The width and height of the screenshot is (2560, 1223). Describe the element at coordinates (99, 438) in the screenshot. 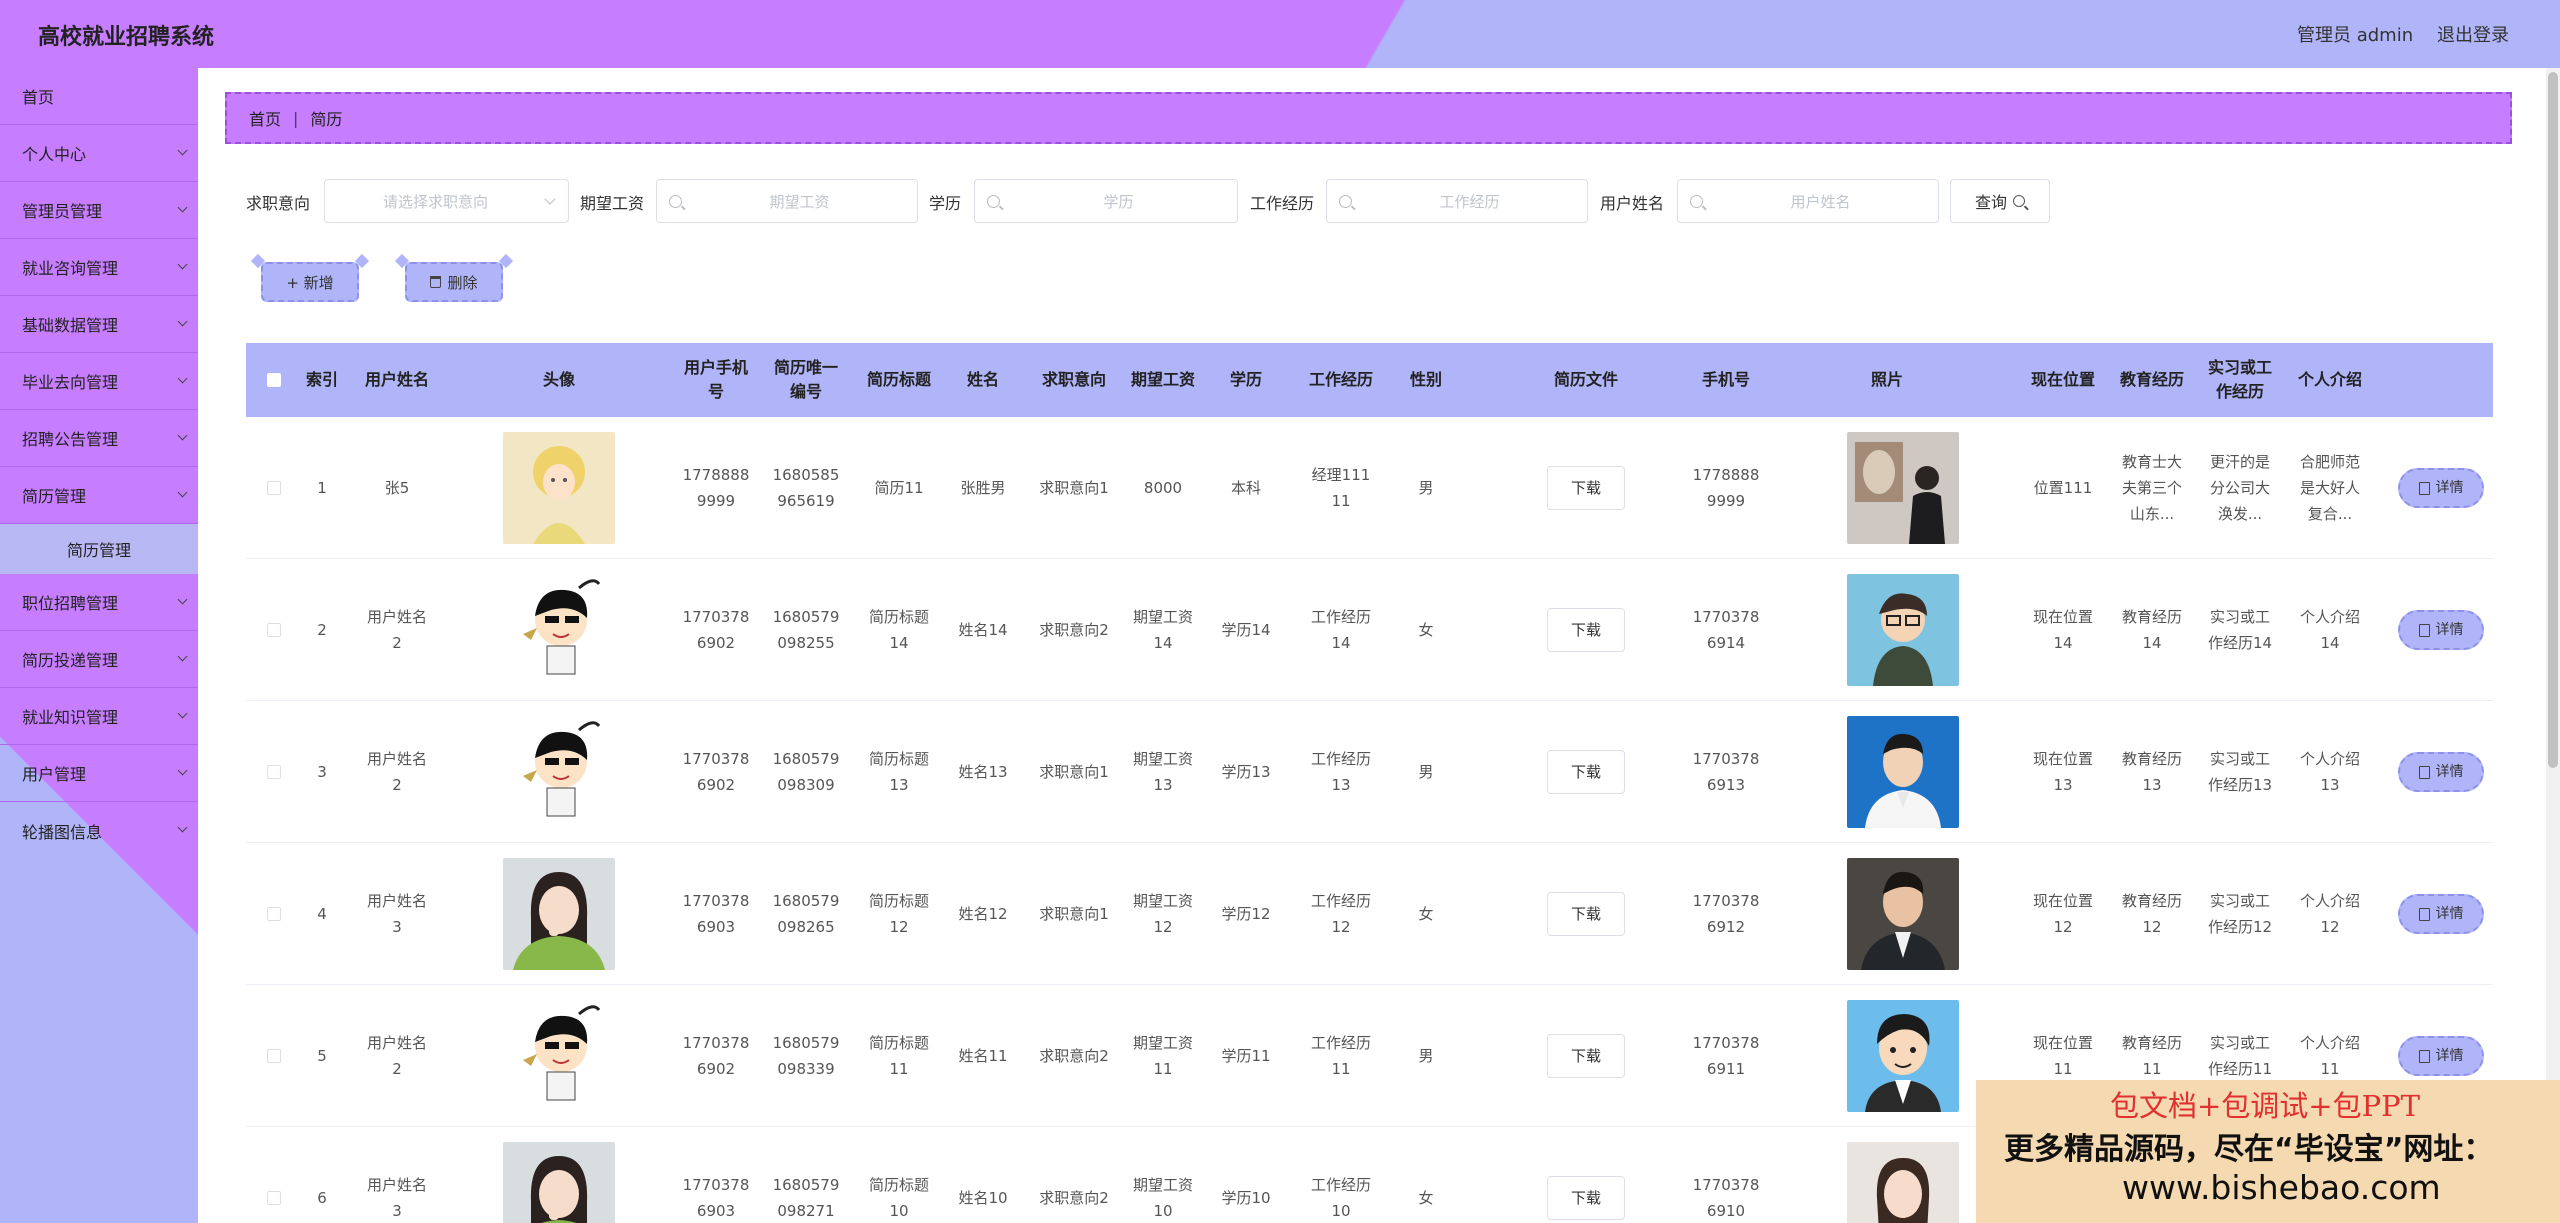

I see `sidebar-item-recruitment-notice: 招聘公告管理` at that location.